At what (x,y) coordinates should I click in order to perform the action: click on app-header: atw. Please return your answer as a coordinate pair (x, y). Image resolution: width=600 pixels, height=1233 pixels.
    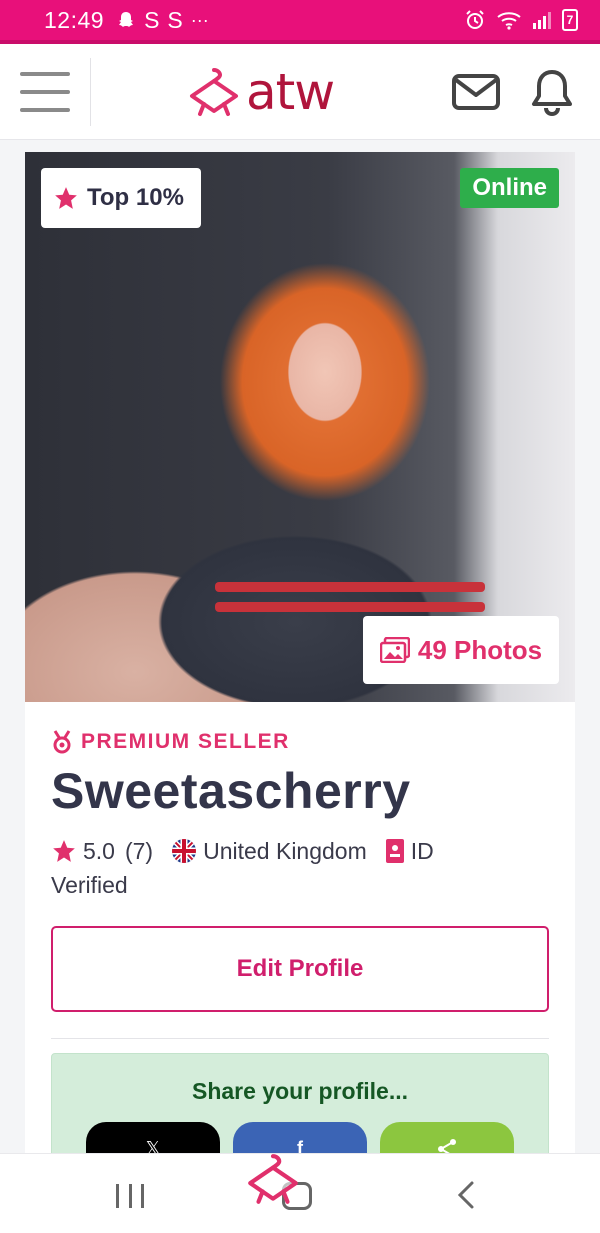
    Looking at the image, I should click on (300, 92).